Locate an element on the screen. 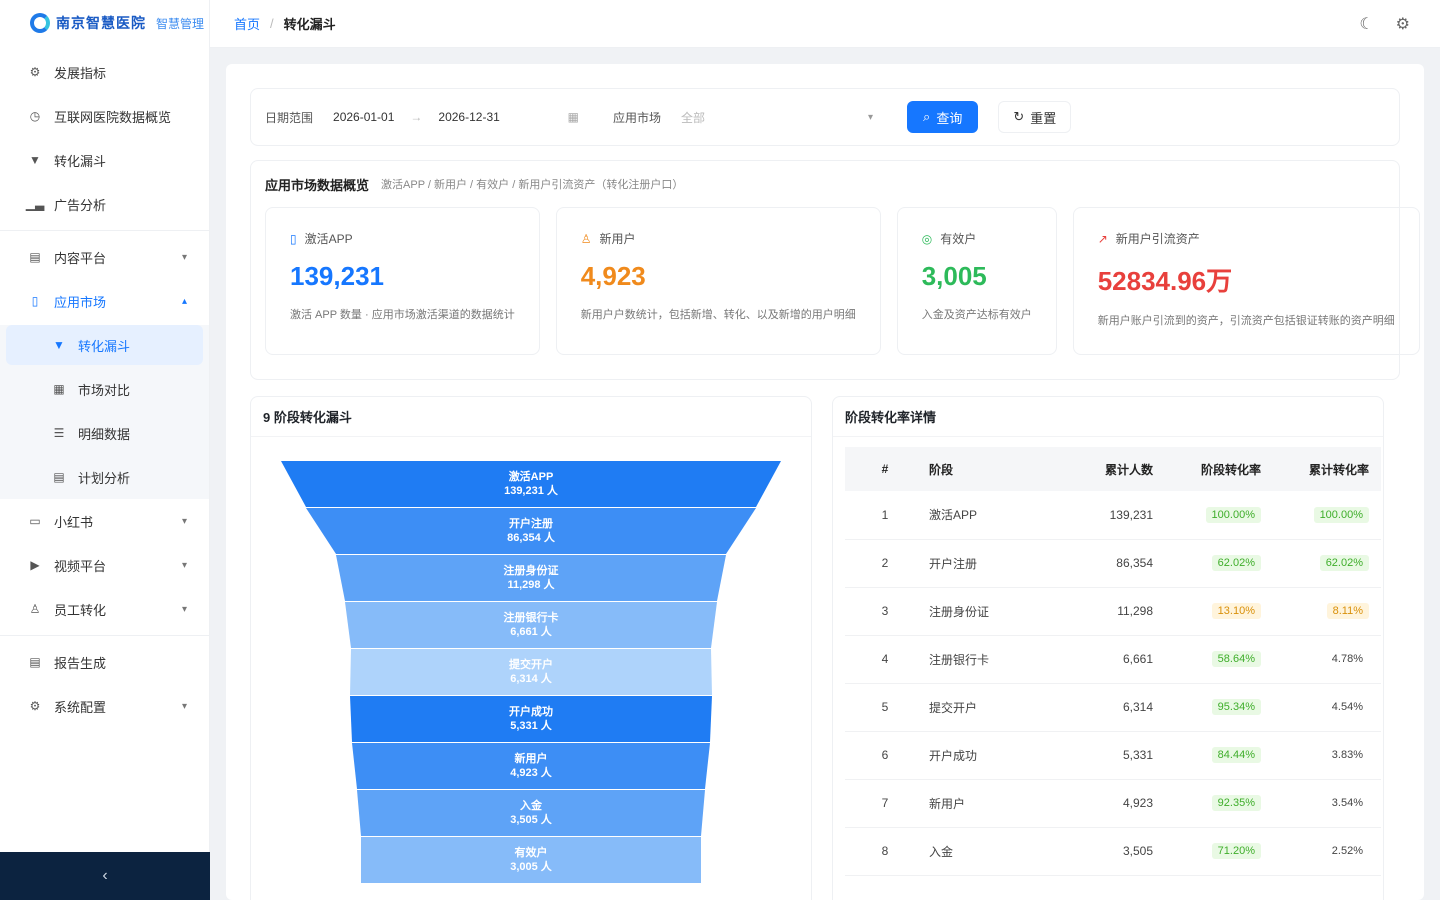 The image size is (1440, 900). funnel-stage-name: 有效户 is located at coordinates (531, 853).